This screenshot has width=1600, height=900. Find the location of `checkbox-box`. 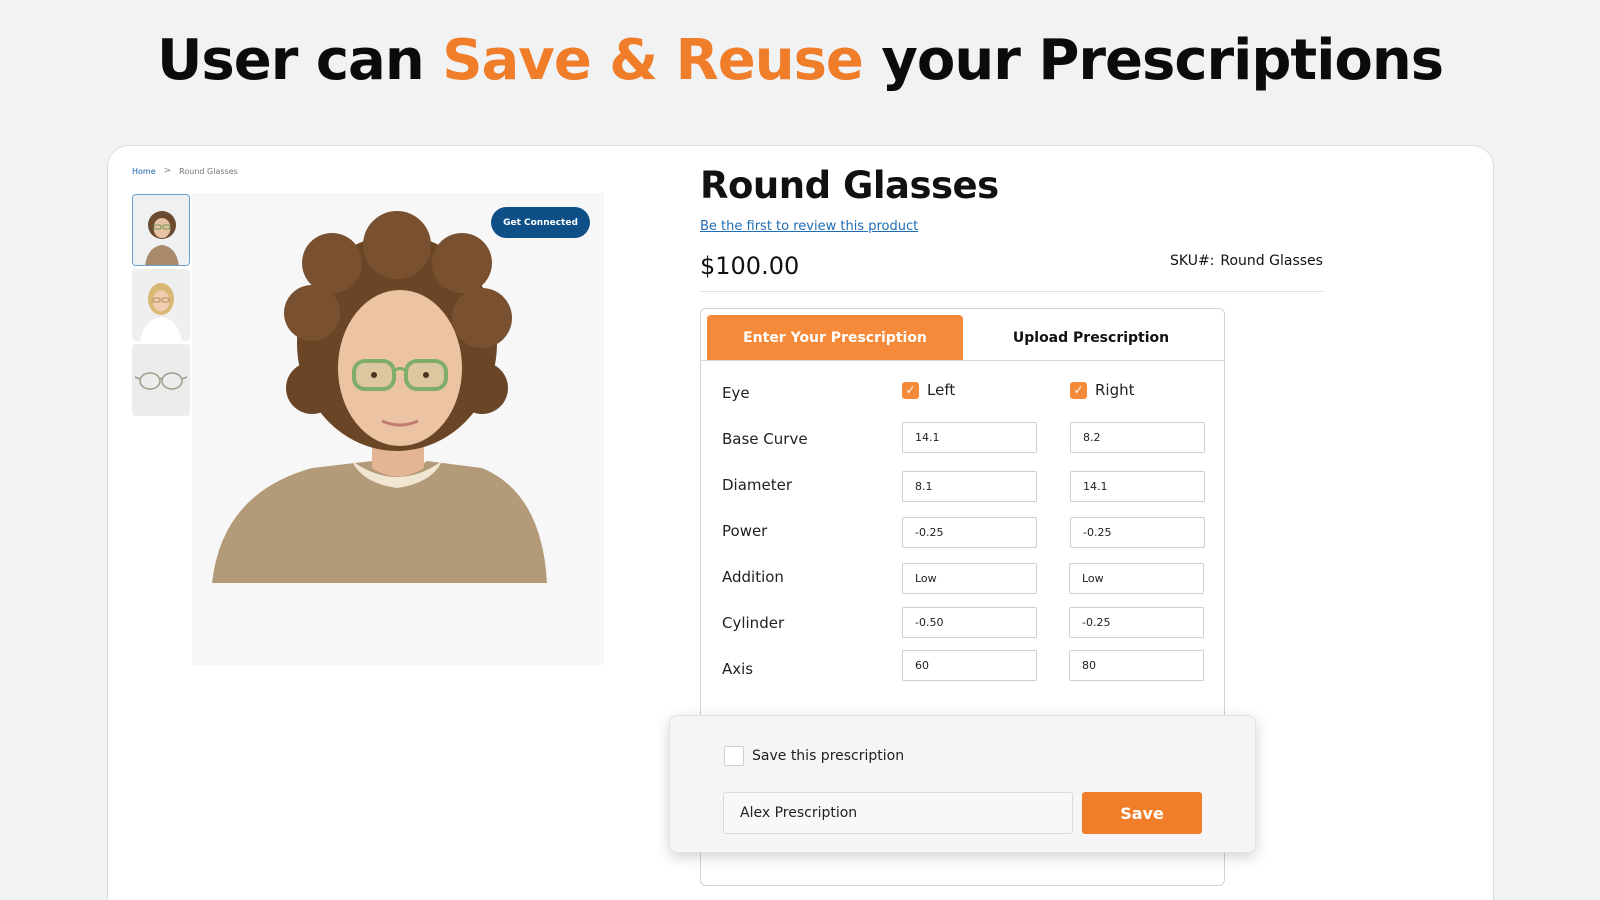

checkbox-box is located at coordinates (734, 756).